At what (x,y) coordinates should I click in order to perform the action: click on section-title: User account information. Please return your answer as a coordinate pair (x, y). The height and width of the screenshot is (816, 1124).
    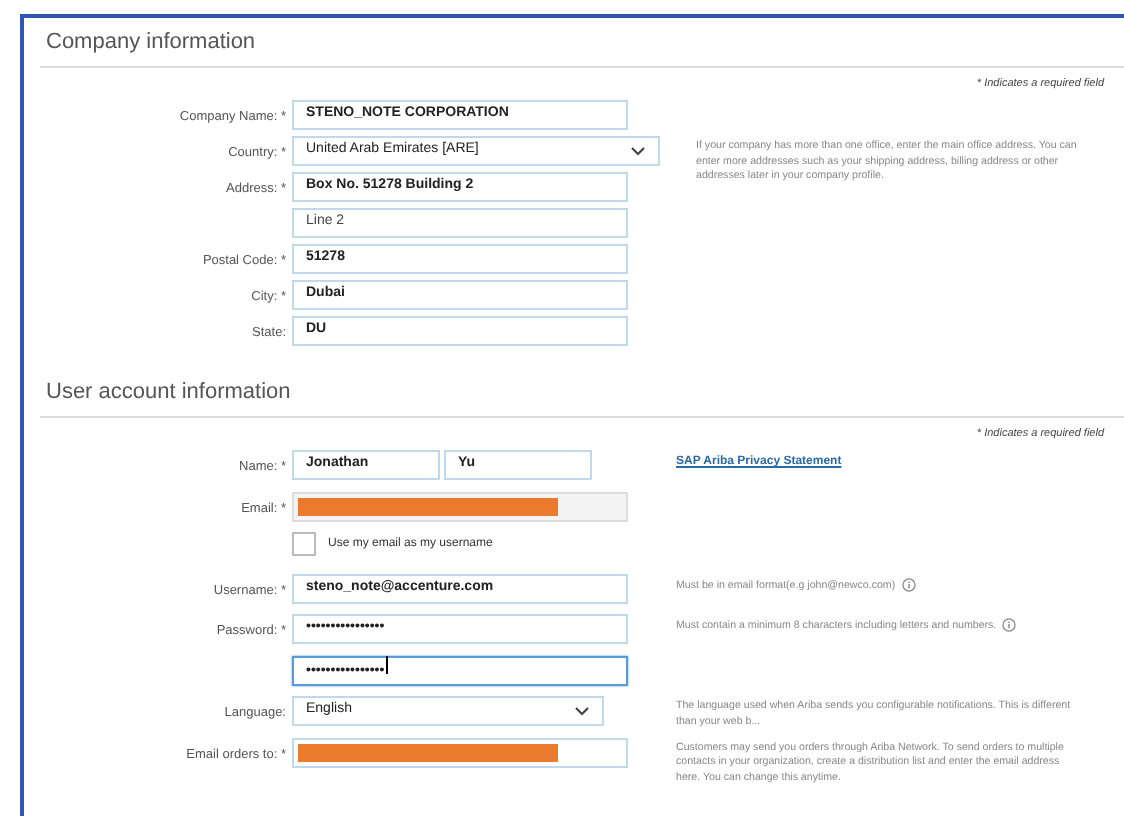
    Looking at the image, I should click on (168, 393).